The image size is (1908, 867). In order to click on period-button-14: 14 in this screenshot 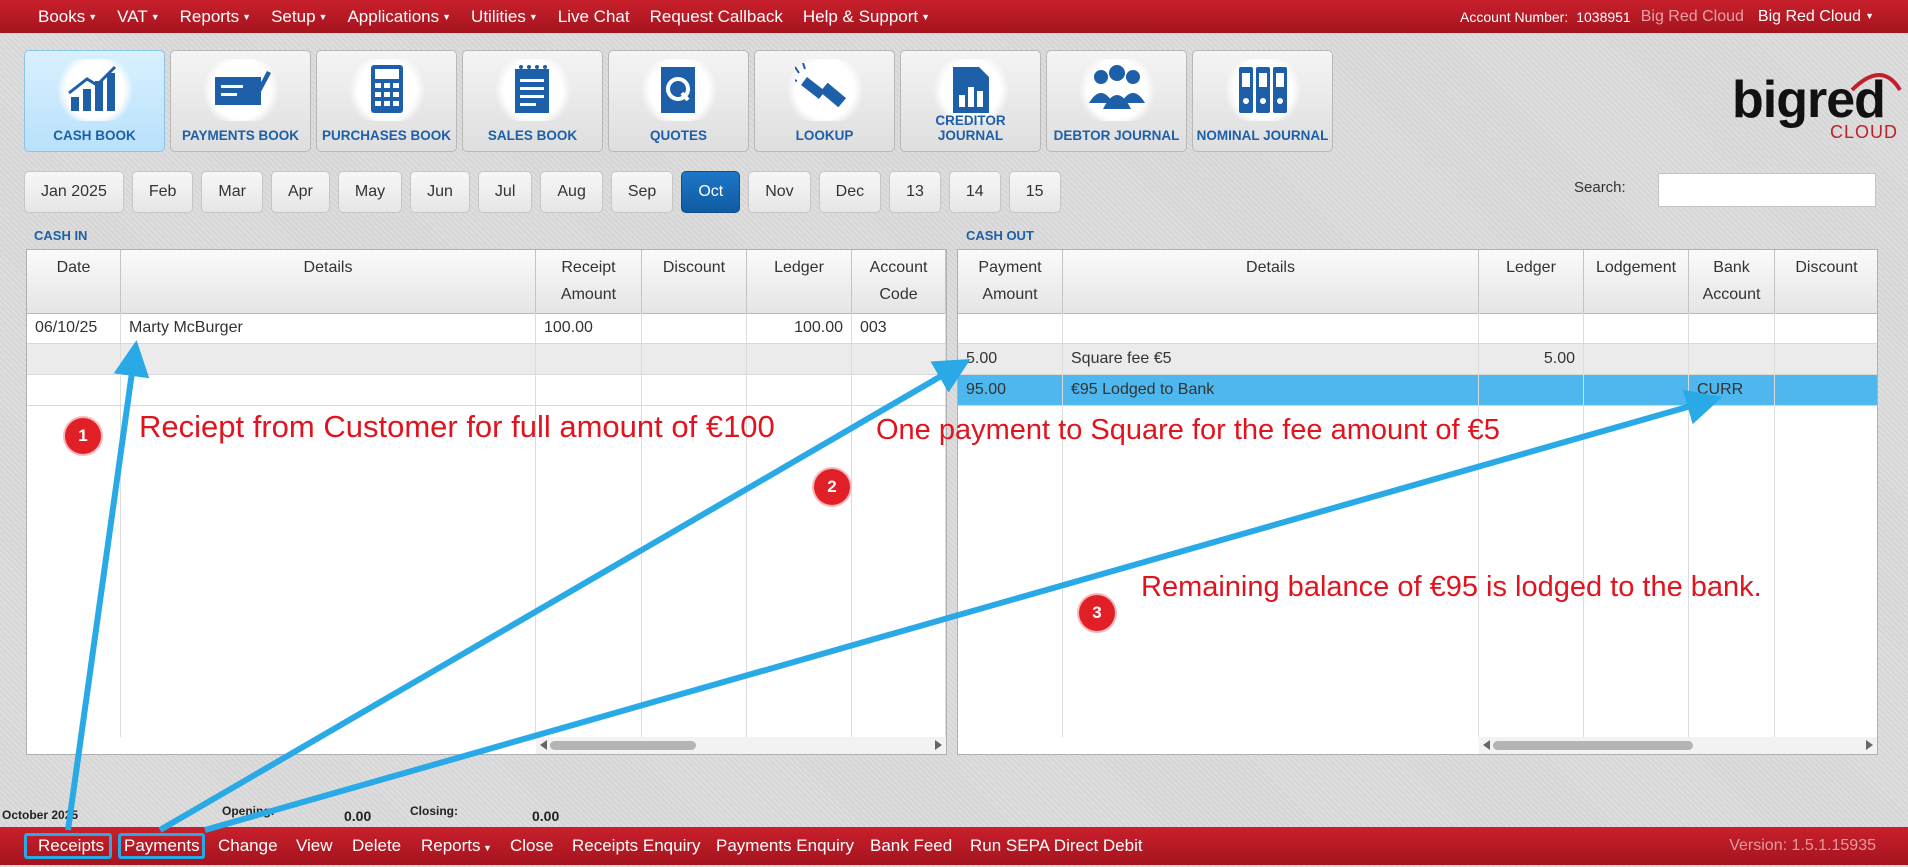, I will do `click(974, 192)`.